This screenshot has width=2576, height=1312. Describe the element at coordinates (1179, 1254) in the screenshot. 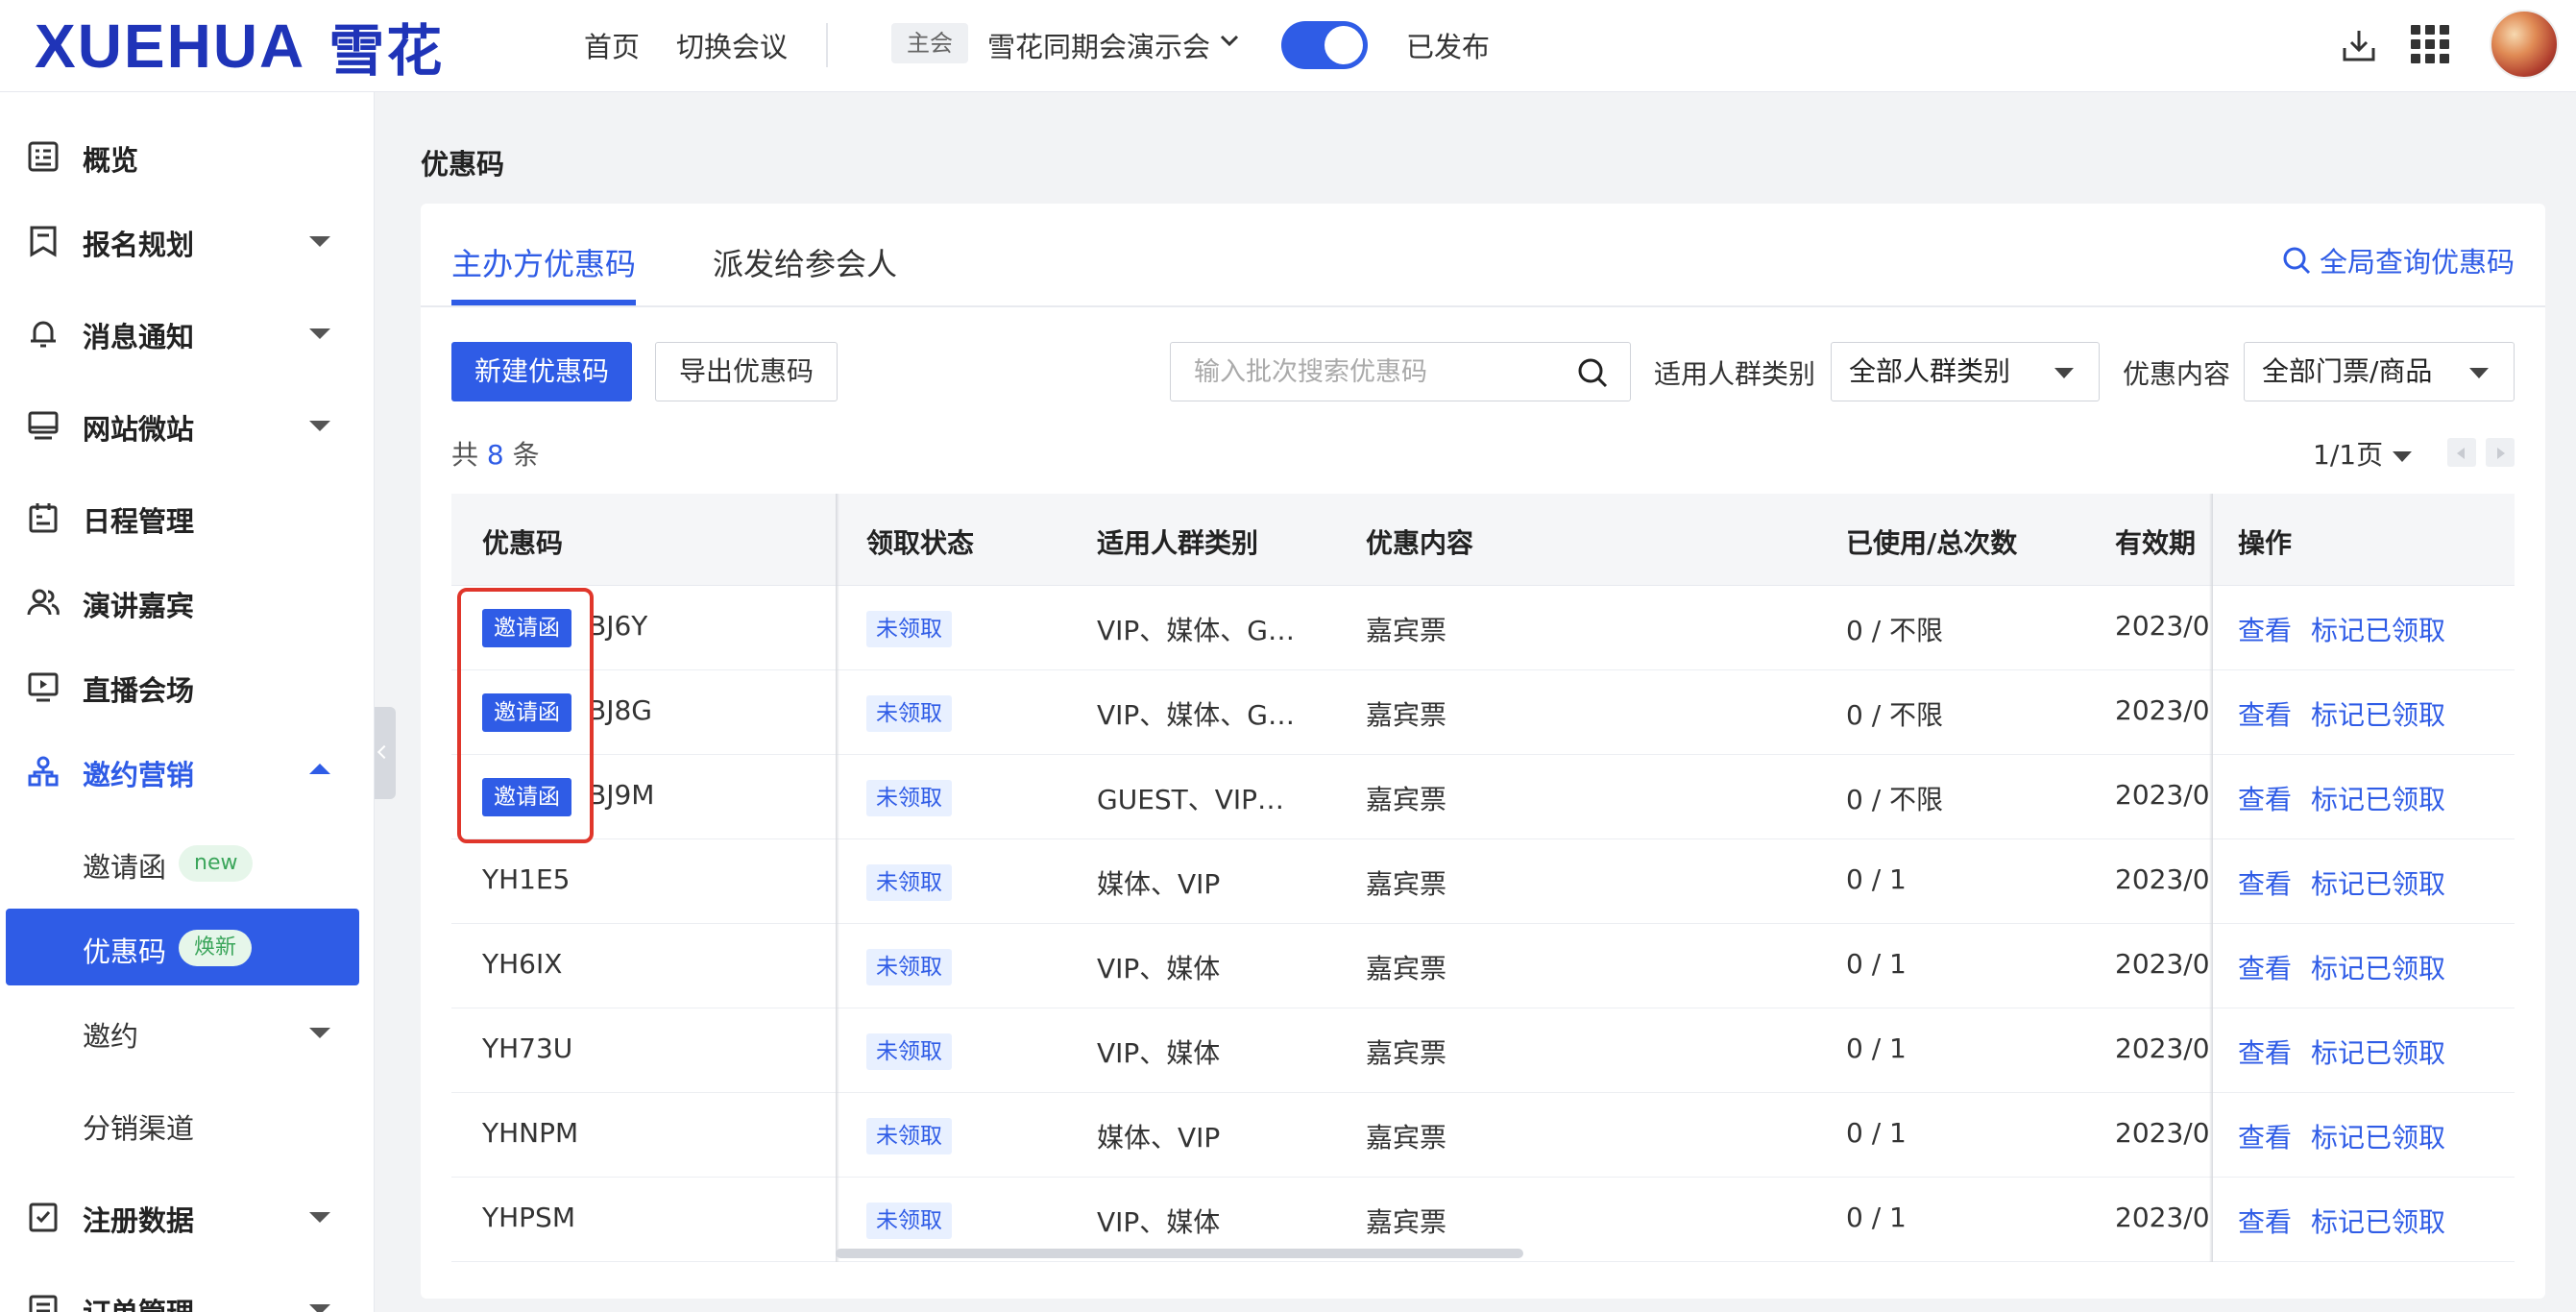

I see `horizontal-scrollbar` at that location.